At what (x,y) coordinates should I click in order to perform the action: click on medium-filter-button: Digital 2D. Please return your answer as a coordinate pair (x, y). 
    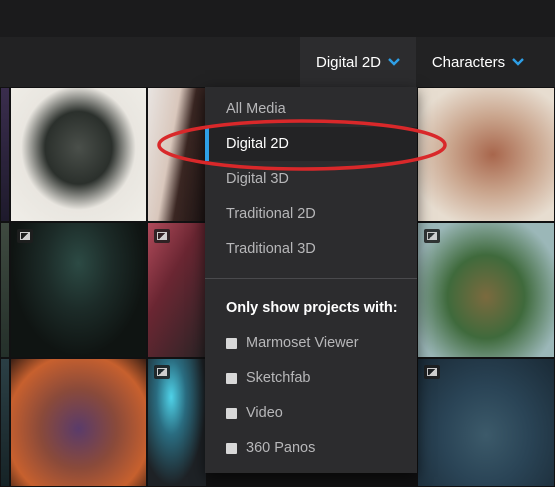
    Looking at the image, I should click on (358, 62).